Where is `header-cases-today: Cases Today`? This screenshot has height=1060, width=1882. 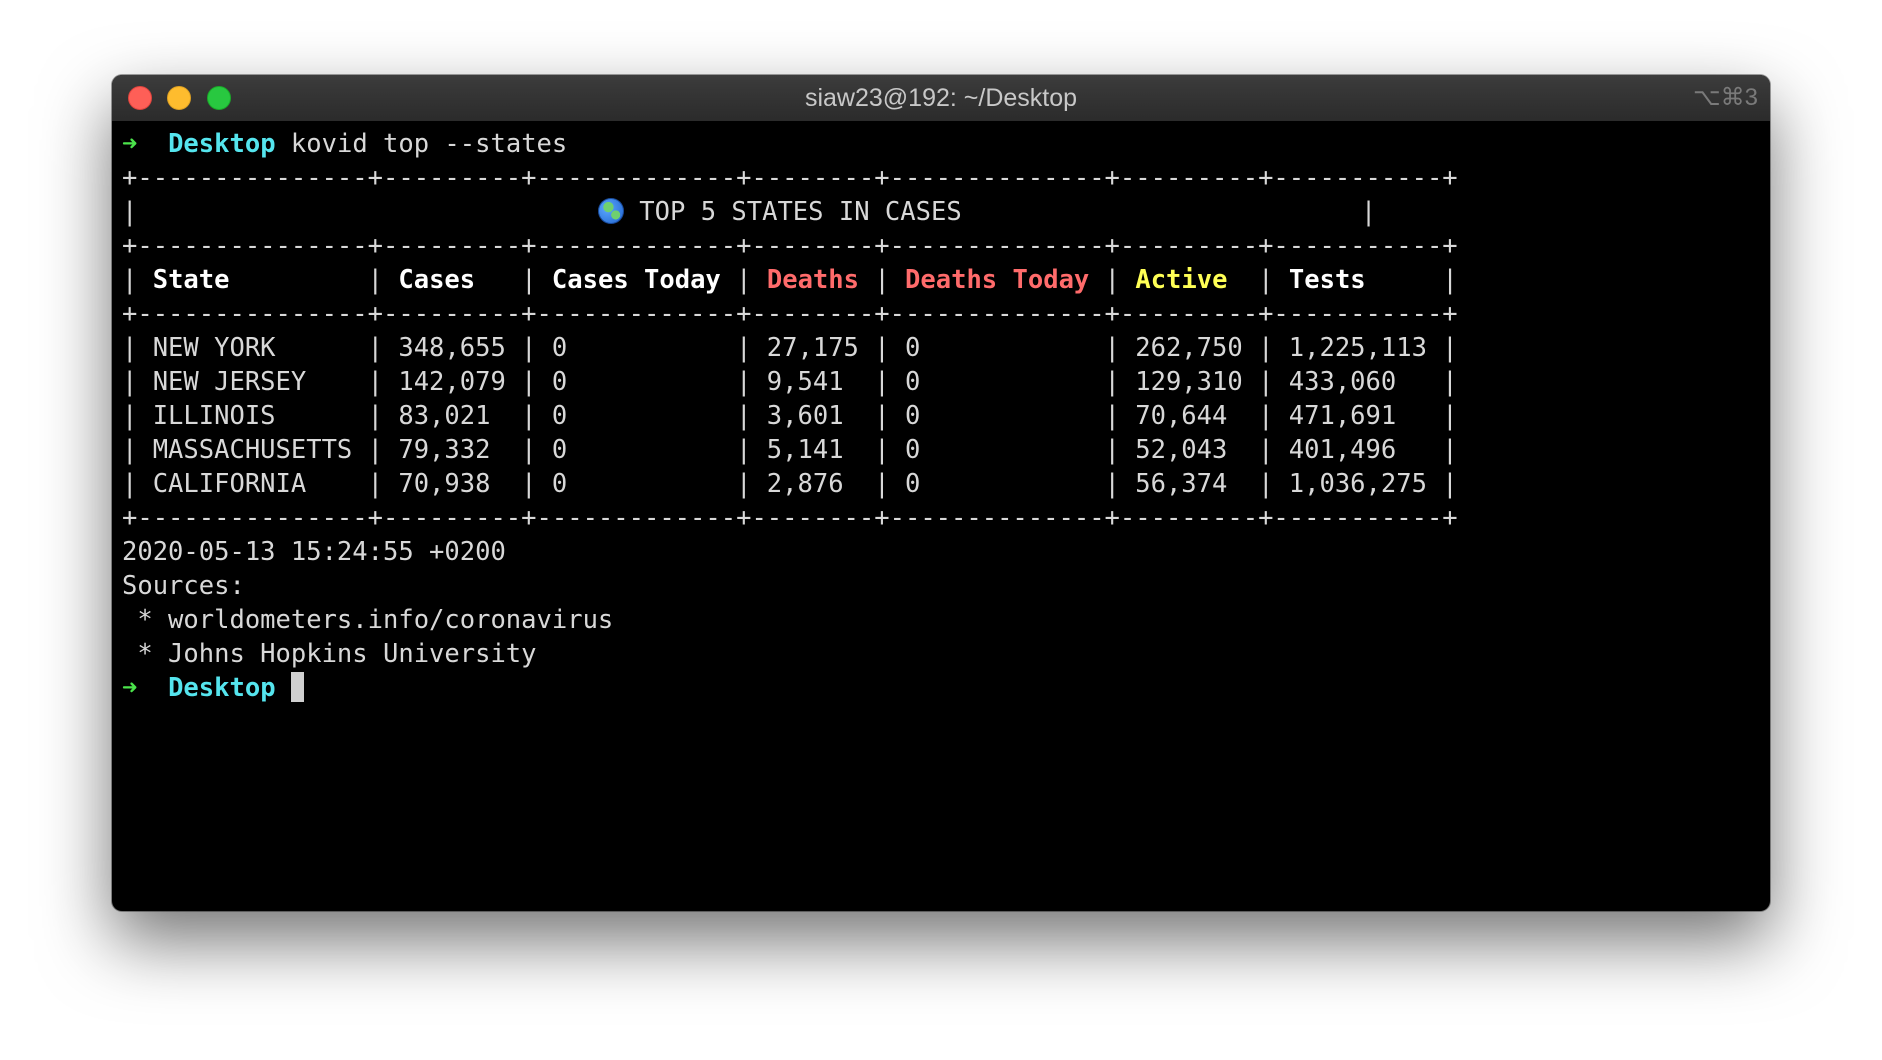 header-cases-today: Cases Today is located at coordinates (636, 280).